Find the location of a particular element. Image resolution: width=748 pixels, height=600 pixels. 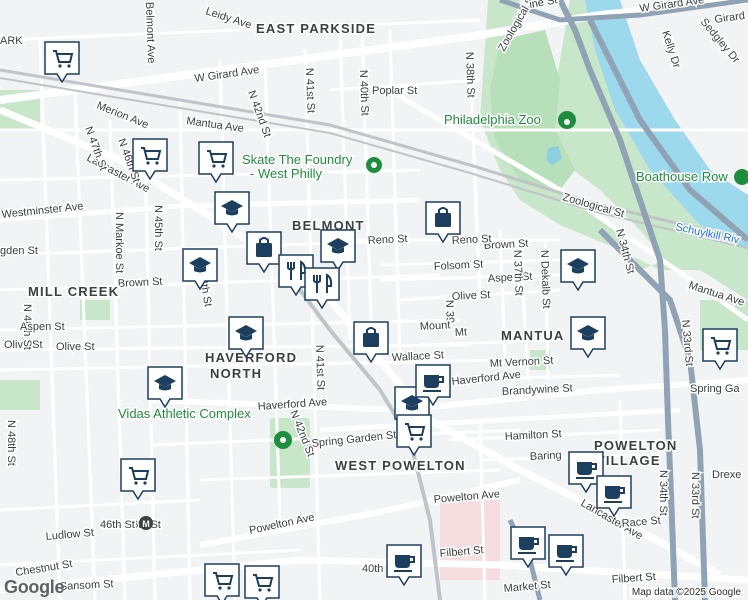

neighborhood-label: POWELTON is located at coordinates (636, 445).